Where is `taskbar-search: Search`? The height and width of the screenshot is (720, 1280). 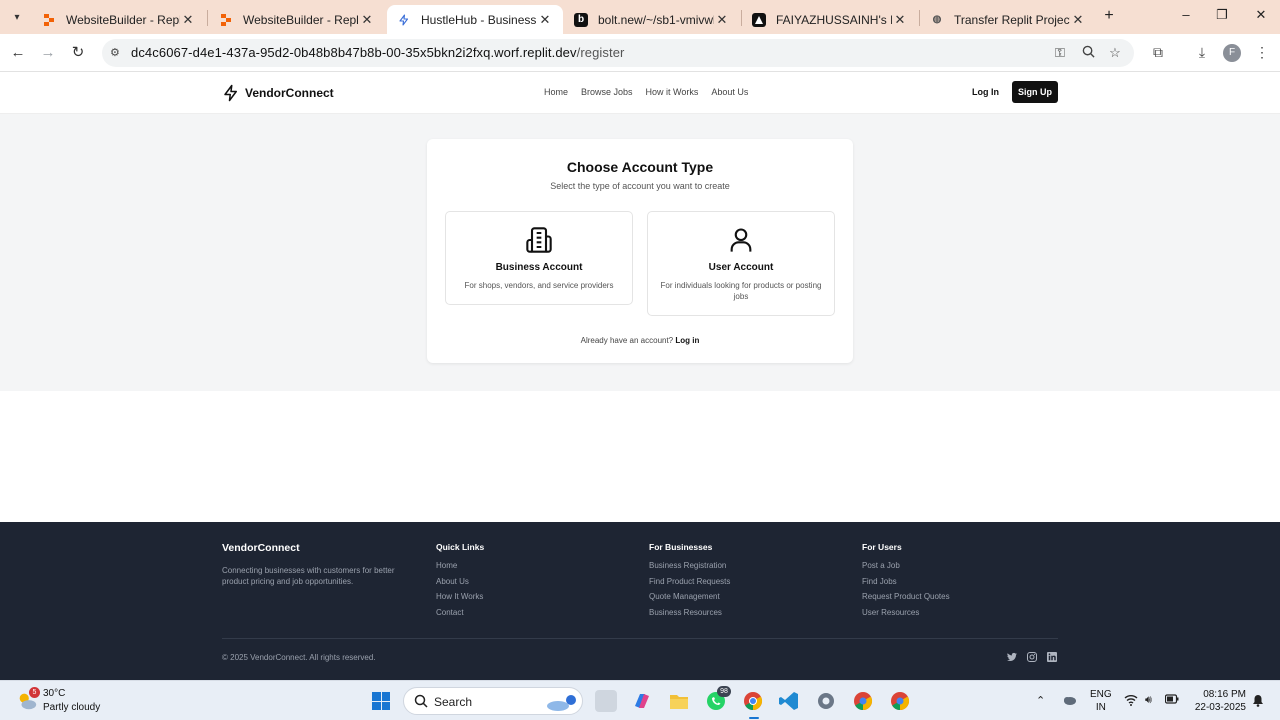 taskbar-search: Search is located at coordinates (493, 701).